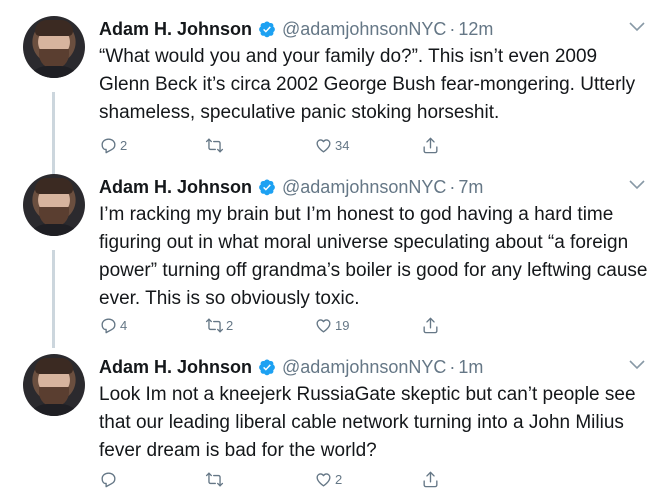  Describe the element at coordinates (279, 479) in the screenshot. I see `tweet-actions: 2` at that location.